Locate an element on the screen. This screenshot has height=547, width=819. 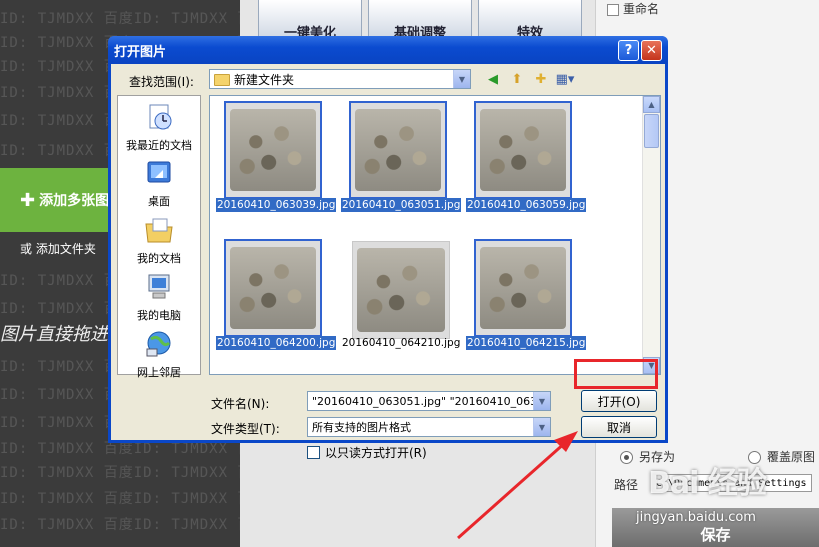
place-my-documents: 我的文档 is located at coordinates (159, 240).